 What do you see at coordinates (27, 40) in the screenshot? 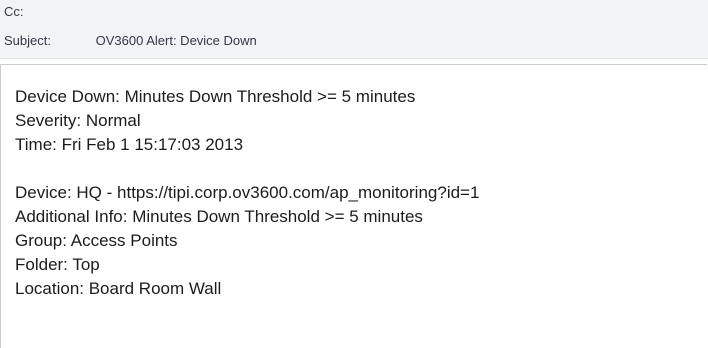
I see `subject-label: Subject:` at bounding box center [27, 40].